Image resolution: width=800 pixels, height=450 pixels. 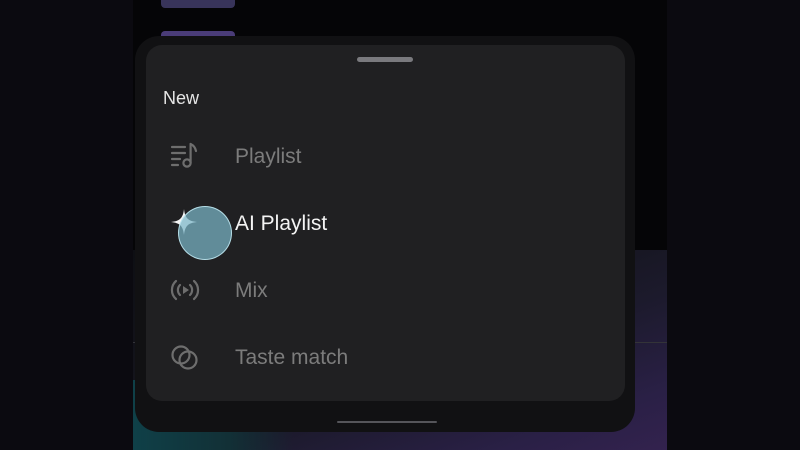 What do you see at coordinates (181, 98) in the screenshot?
I see `section-title: New` at bounding box center [181, 98].